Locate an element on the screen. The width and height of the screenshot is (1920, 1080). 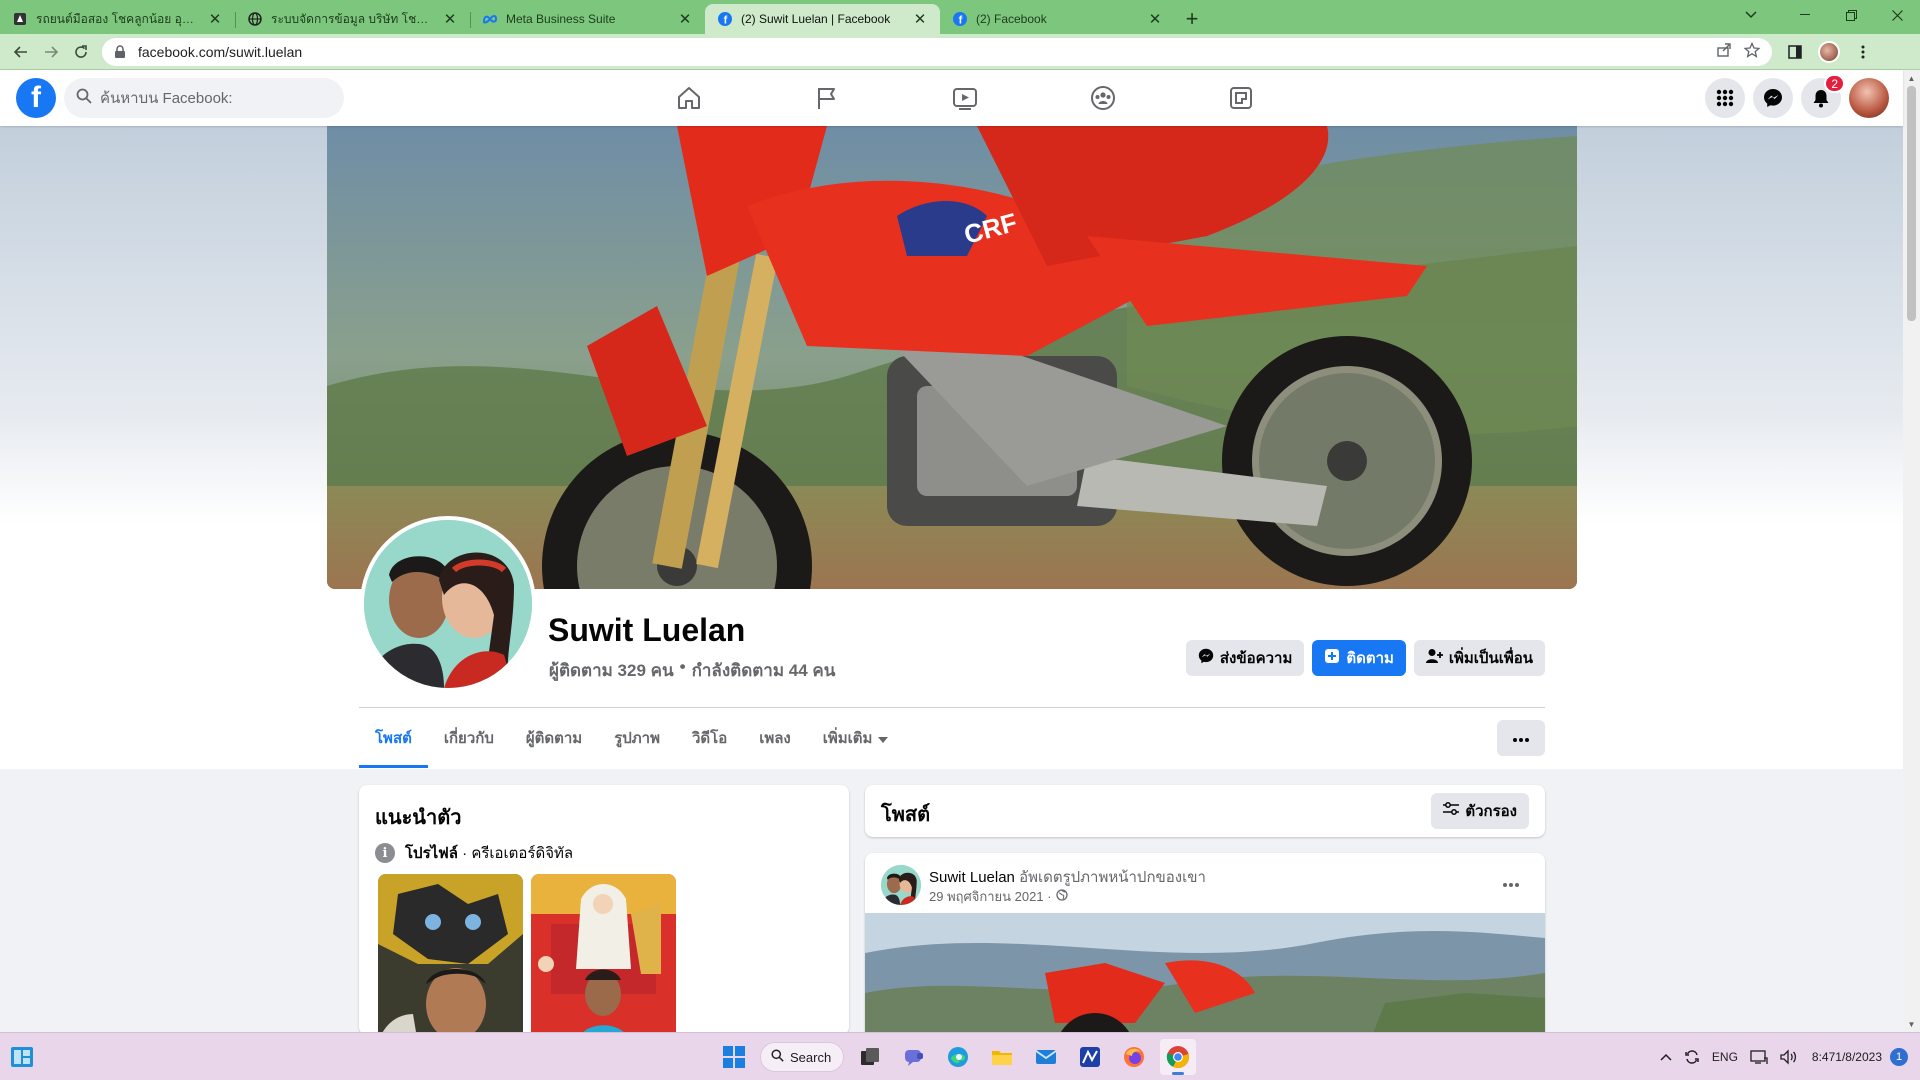
productivity-app-icon is located at coordinates (1090, 1057).